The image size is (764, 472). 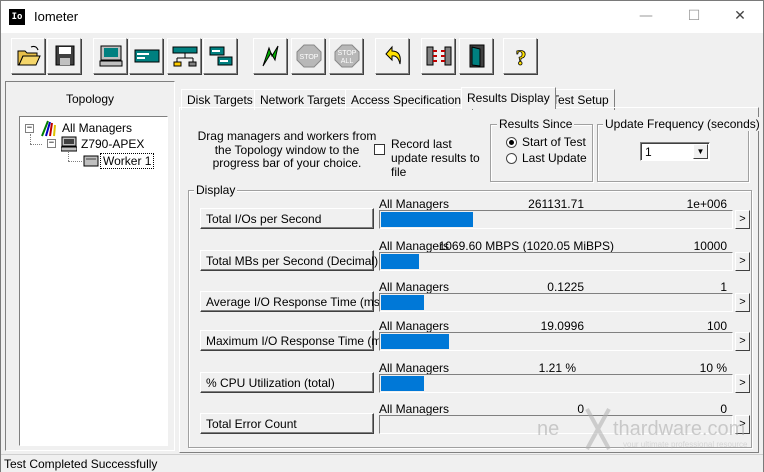 I want to click on status-text: Test Completed Successfully, so click(x=81, y=464).